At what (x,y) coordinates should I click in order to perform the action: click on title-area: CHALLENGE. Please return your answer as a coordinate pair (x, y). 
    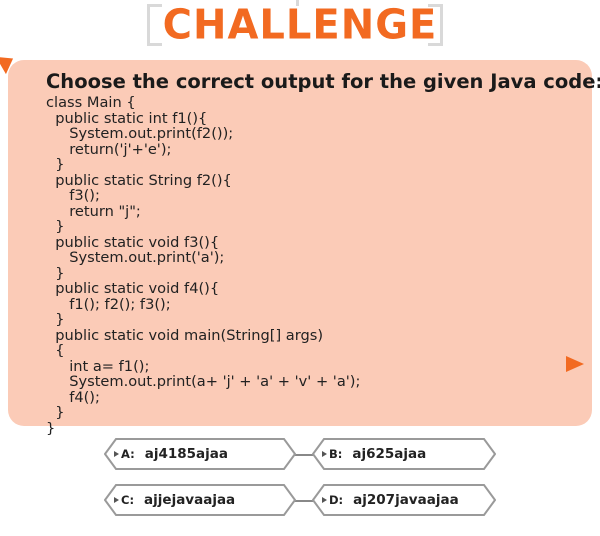
    Looking at the image, I should click on (300, 26).